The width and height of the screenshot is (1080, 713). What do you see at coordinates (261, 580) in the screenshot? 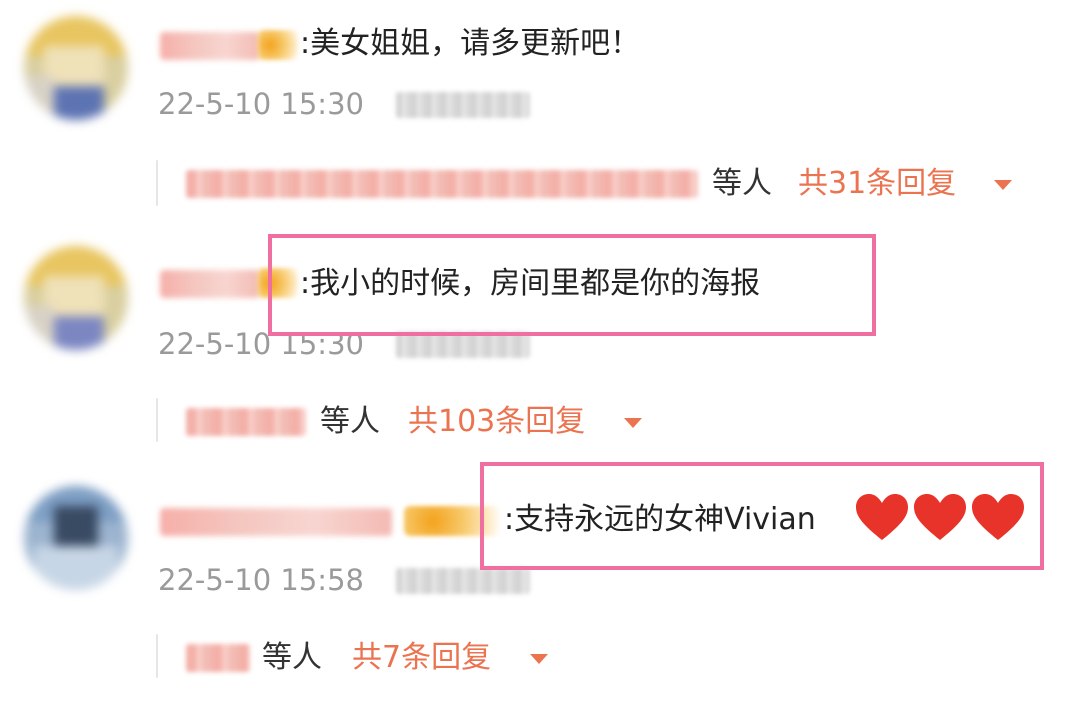
I see `comment-timestamp: 22-5-10 15:58` at bounding box center [261, 580].